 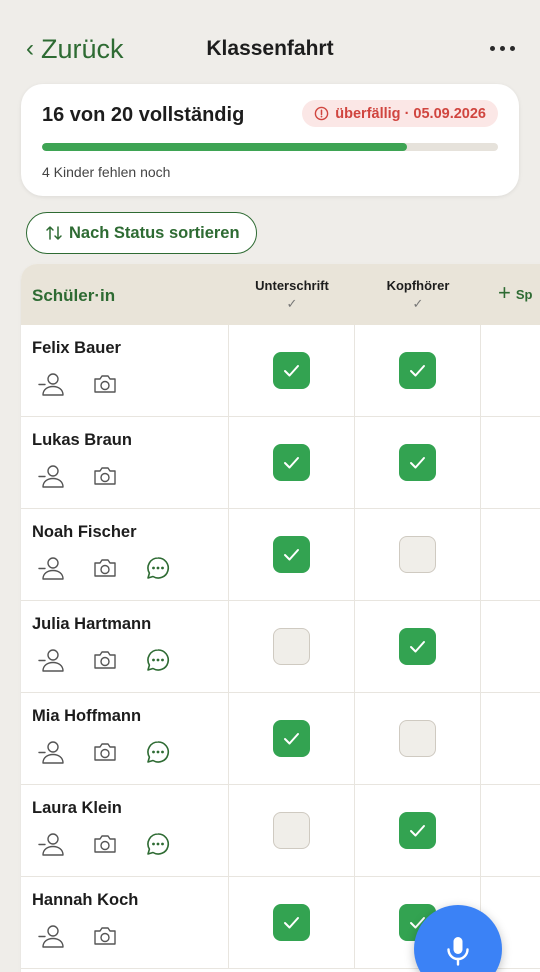 What do you see at coordinates (54, 233) in the screenshot?
I see `sort-arrows-icon` at bounding box center [54, 233].